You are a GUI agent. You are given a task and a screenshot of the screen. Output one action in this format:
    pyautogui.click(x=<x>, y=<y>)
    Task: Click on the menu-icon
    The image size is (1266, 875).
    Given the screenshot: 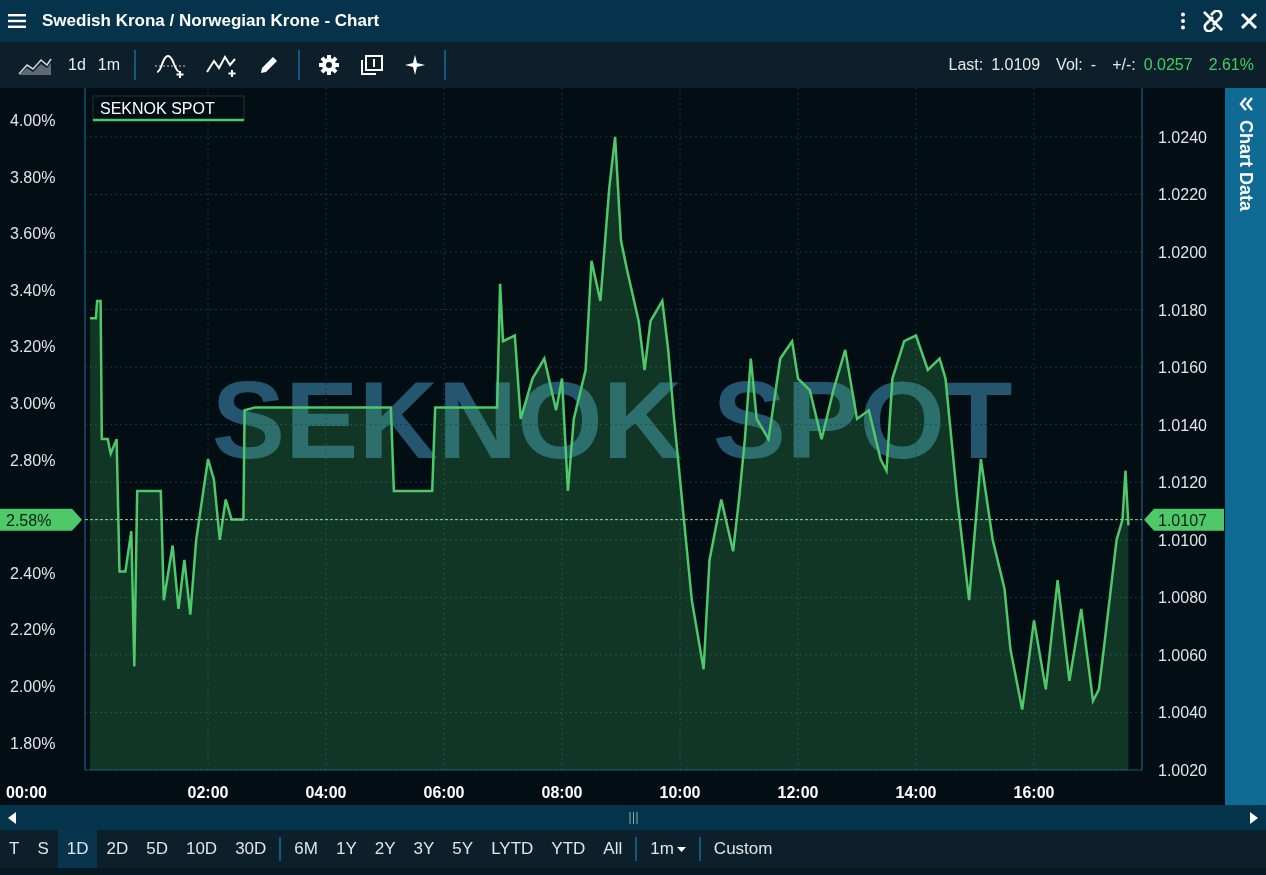 What is the action you would take?
    pyautogui.click(x=17, y=21)
    